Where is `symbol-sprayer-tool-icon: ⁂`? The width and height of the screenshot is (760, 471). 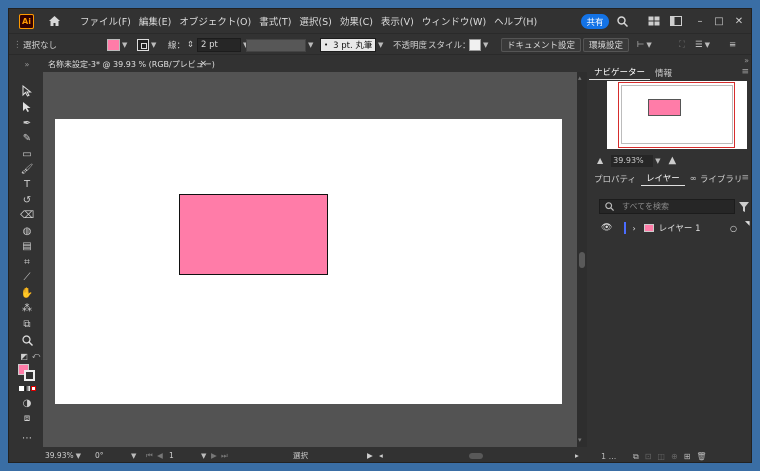
symbol-sprayer-tool-icon: ⁂ is located at coordinates (27, 308).